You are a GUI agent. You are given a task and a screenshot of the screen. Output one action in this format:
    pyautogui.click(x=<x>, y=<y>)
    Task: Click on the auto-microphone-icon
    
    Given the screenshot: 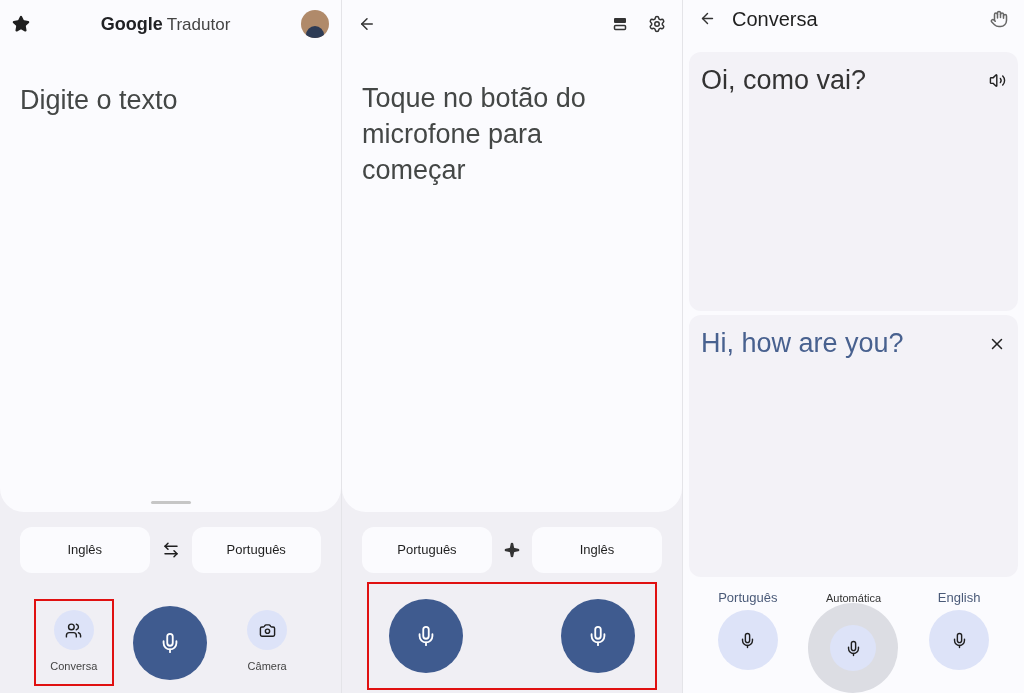 What is the action you would take?
    pyautogui.click(x=853, y=648)
    